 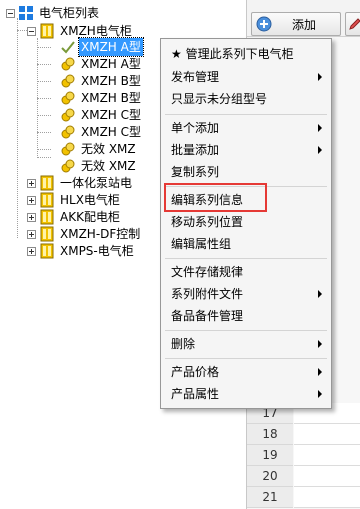 I want to click on tree-root: 电气柜列表, so click(x=53, y=13).